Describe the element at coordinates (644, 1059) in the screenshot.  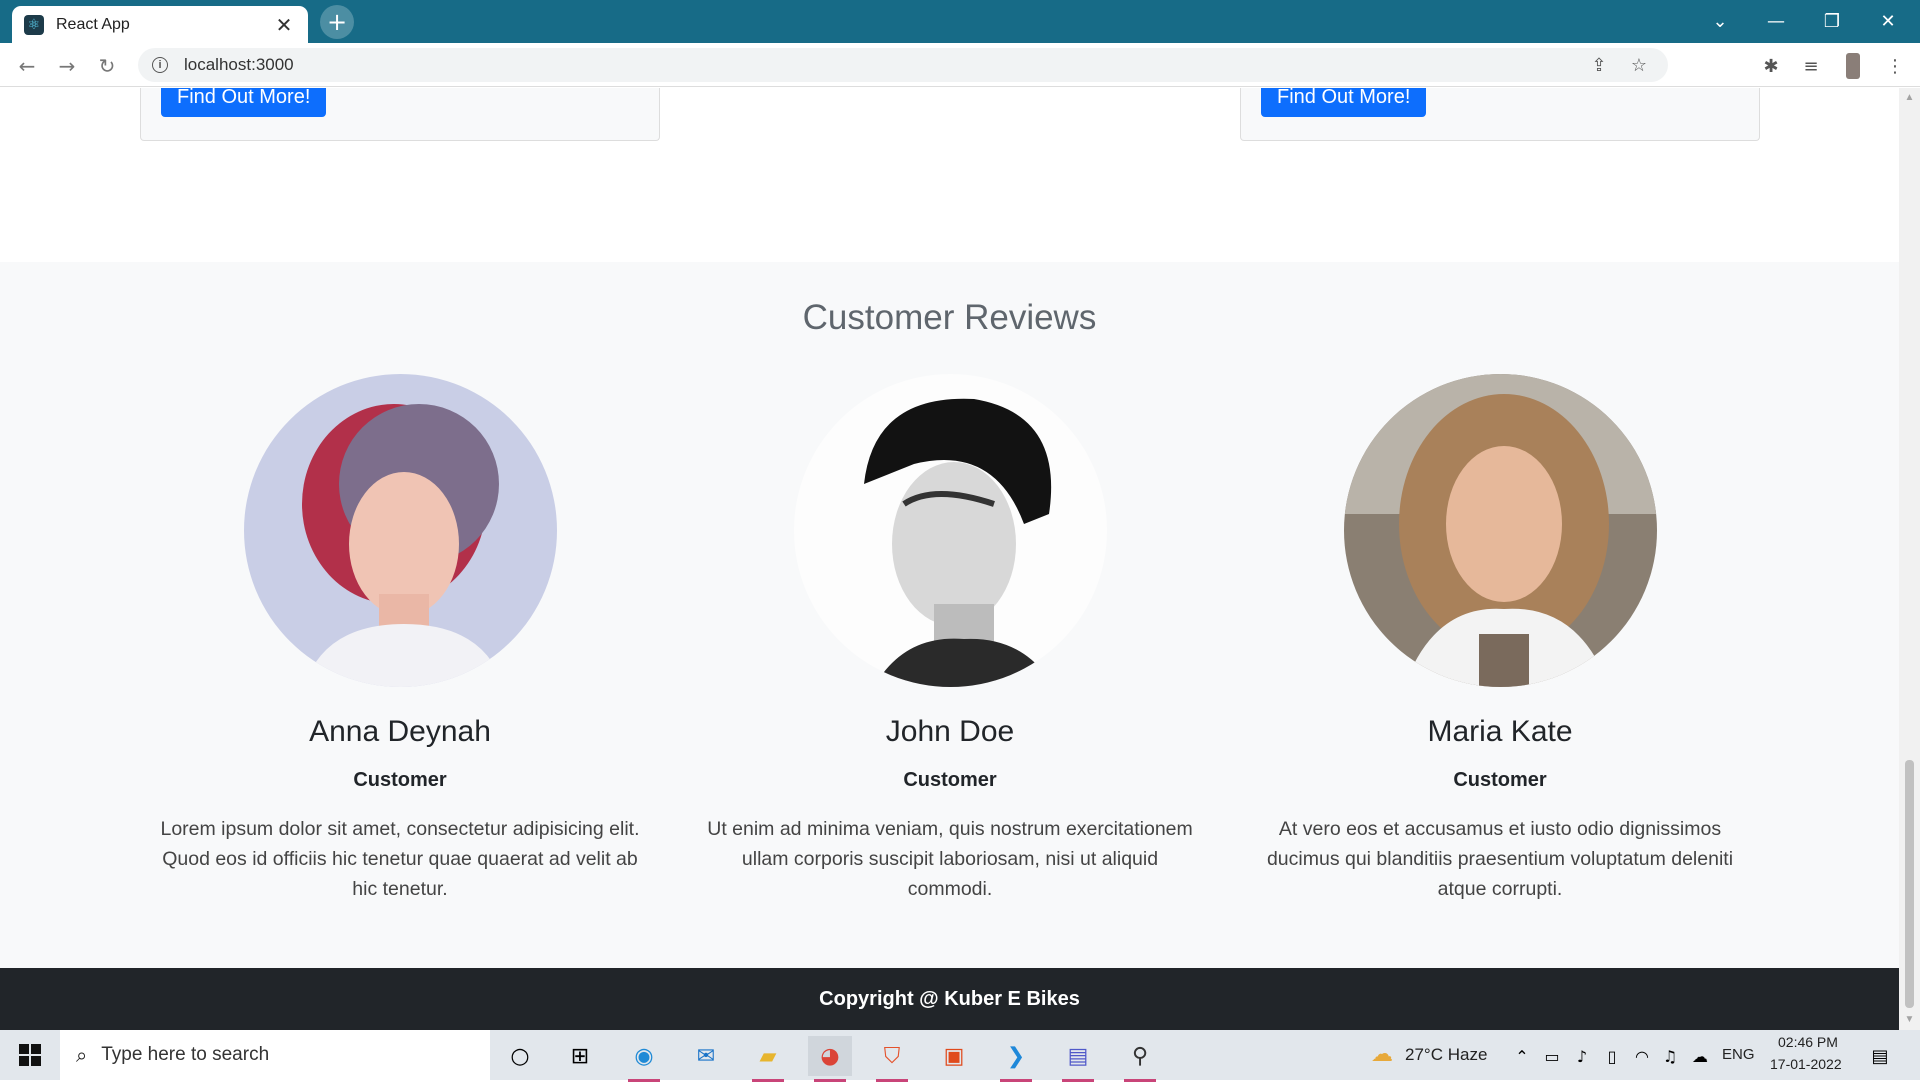
I see `edge-icon: ◉` at that location.